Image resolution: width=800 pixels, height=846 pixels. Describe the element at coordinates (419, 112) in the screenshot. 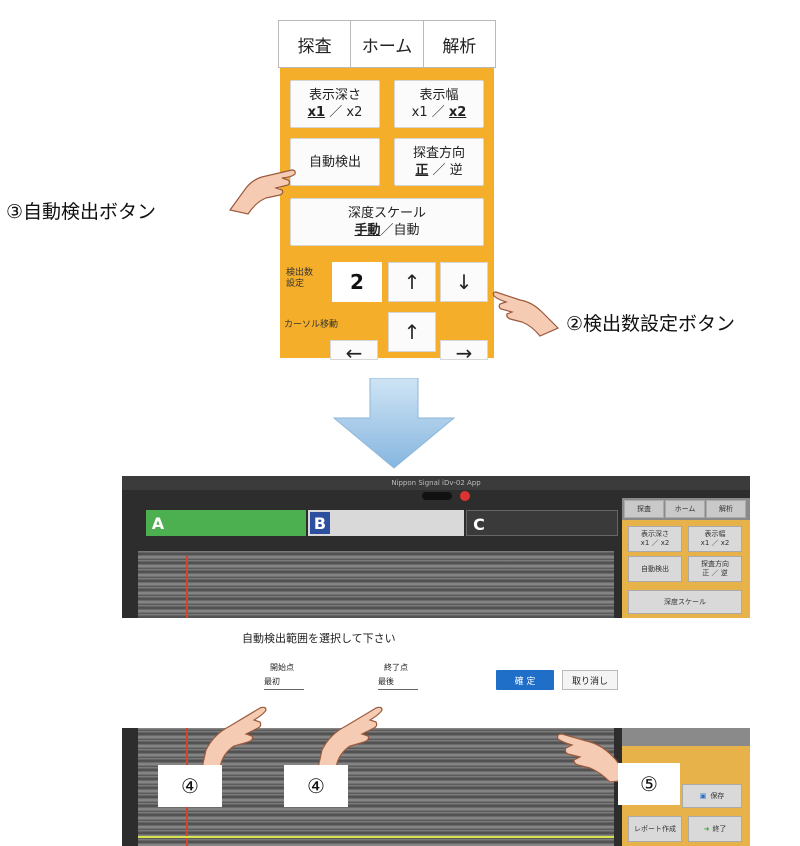

I see `width-opt-x1: x1` at that location.